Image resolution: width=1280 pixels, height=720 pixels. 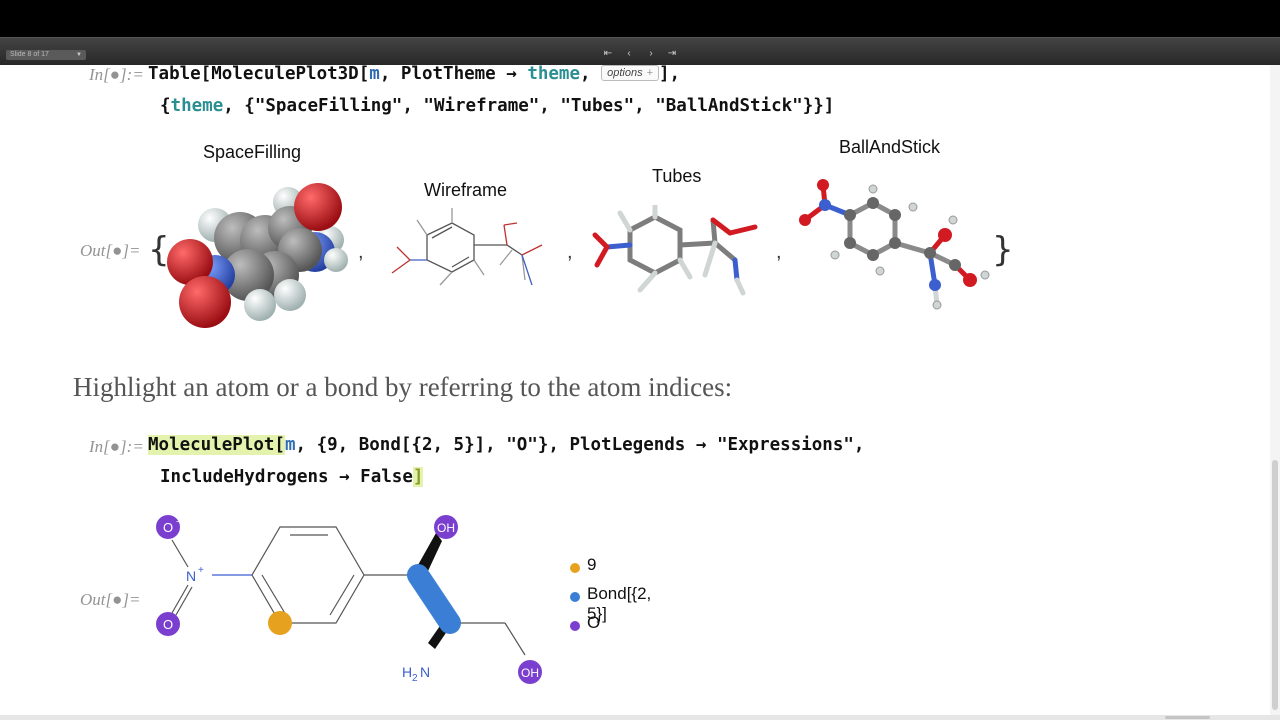 I want to click on molecule-2d-plot: O − N + O OH OH H 2 N, so click(x=355, y=600).